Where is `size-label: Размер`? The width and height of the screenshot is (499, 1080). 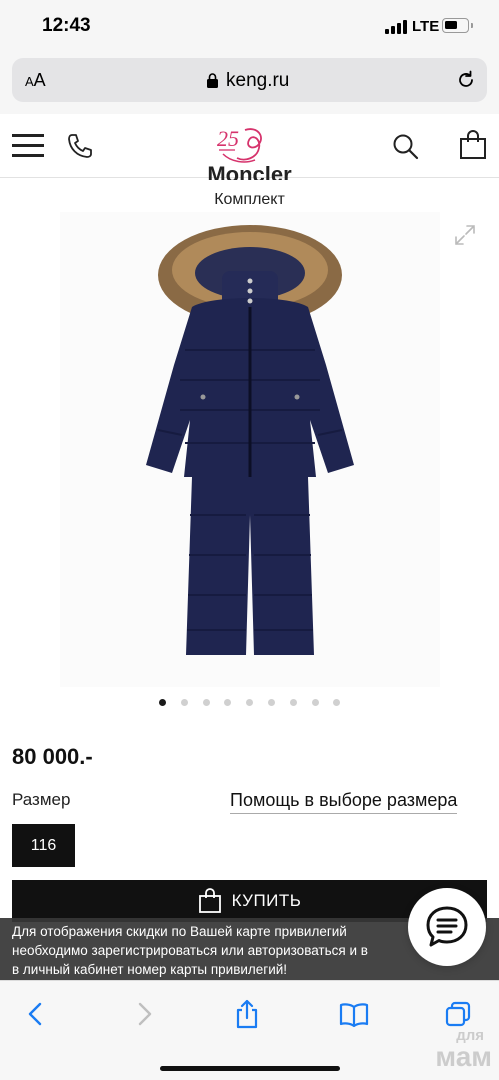
size-label: Размер is located at coordinates (41, 799).